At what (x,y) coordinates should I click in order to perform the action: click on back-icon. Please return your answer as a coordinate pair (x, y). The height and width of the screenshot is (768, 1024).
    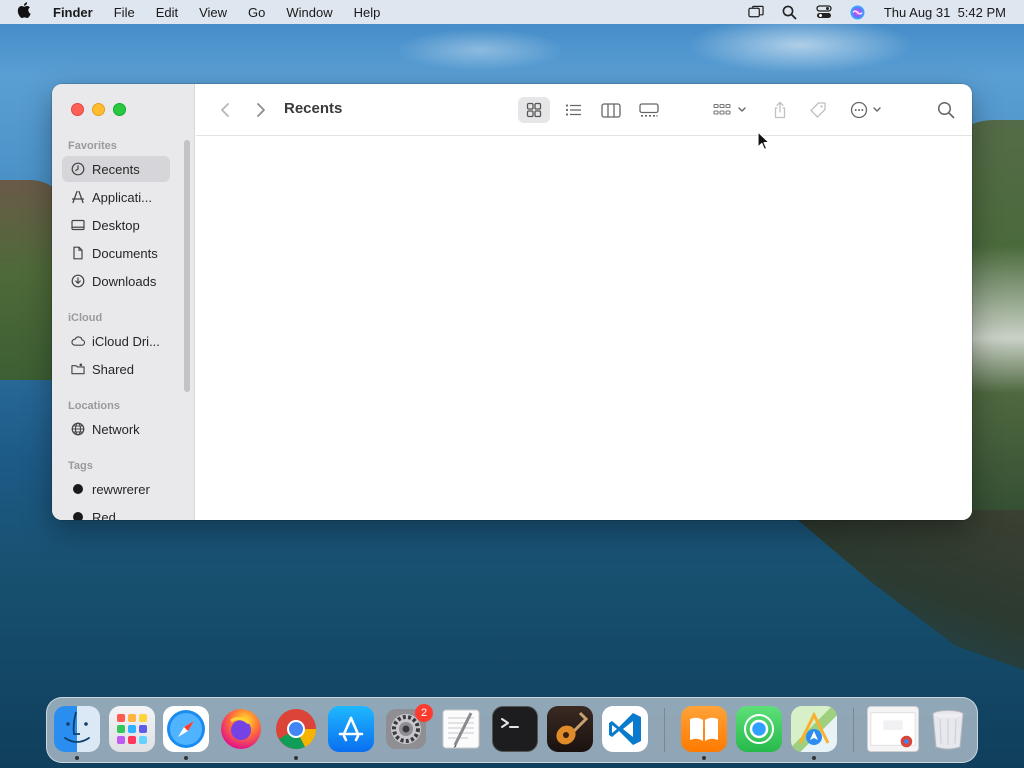
    Looking at the image, I should click on (225, 110).